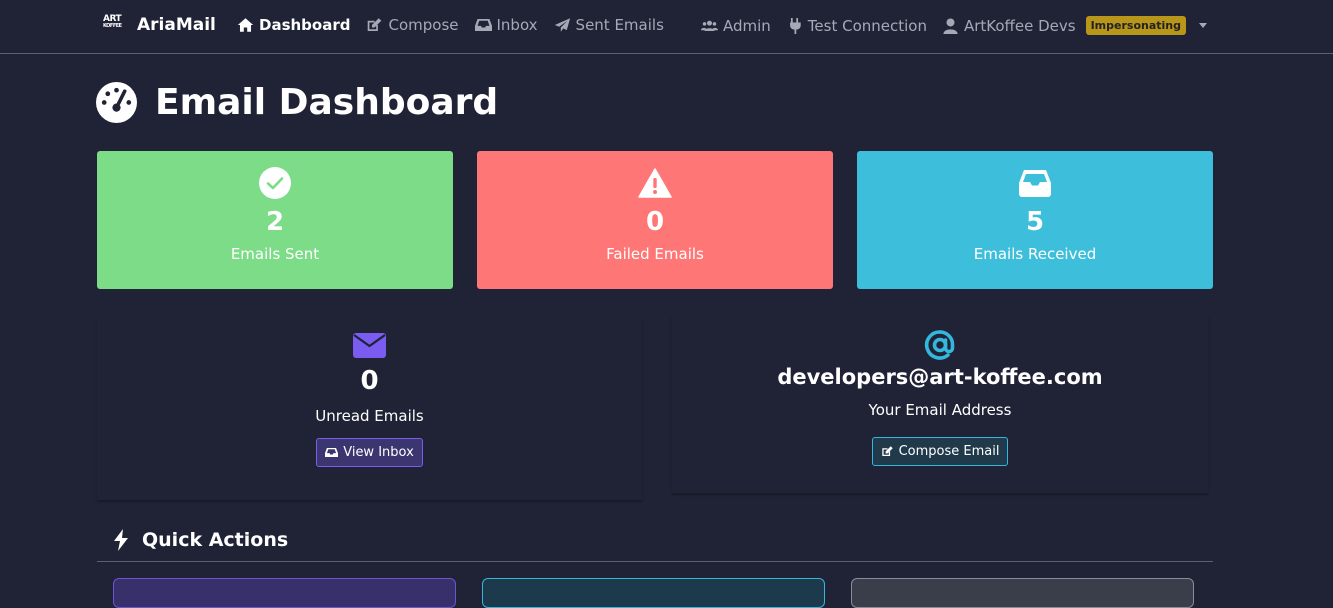 The height and width of the screenshot is (608, 1333). I want to click on nav-inbox: Inbox, so click(506, 25).